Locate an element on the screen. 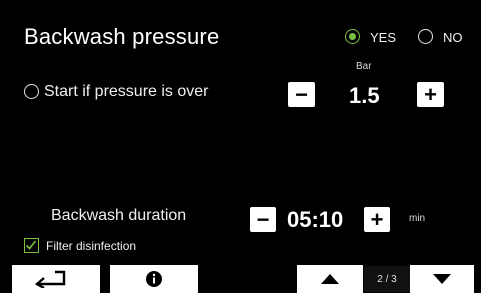 This screenshot has height=293, width=481. page-up-button is located at coordinates (330, 279).